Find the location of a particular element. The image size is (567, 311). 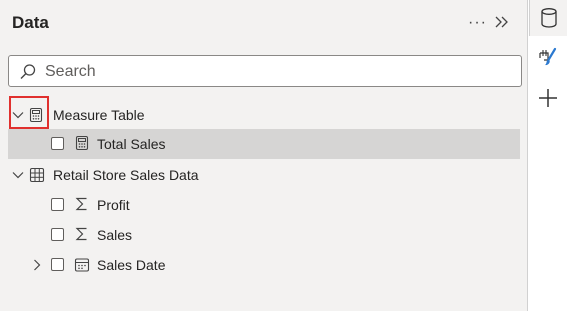

rail-tab-data is located at coordinates (548, 18).